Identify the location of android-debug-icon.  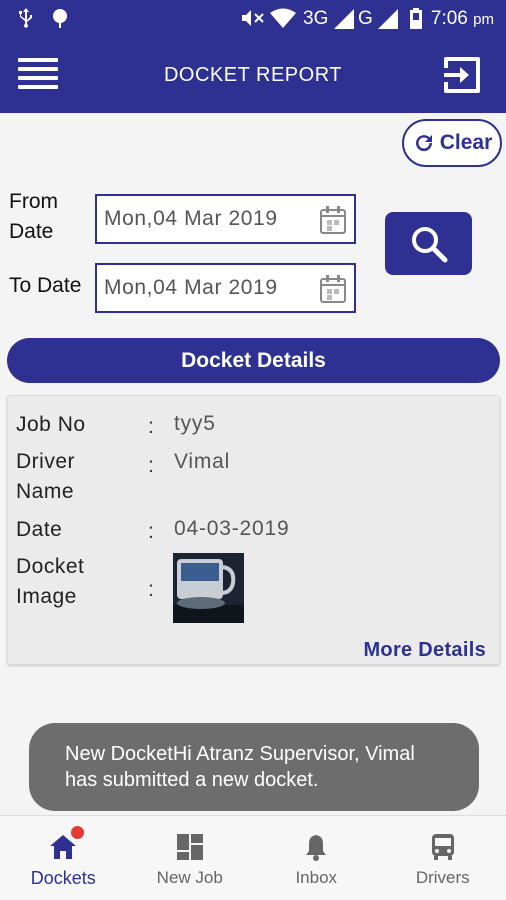
(60, 18).